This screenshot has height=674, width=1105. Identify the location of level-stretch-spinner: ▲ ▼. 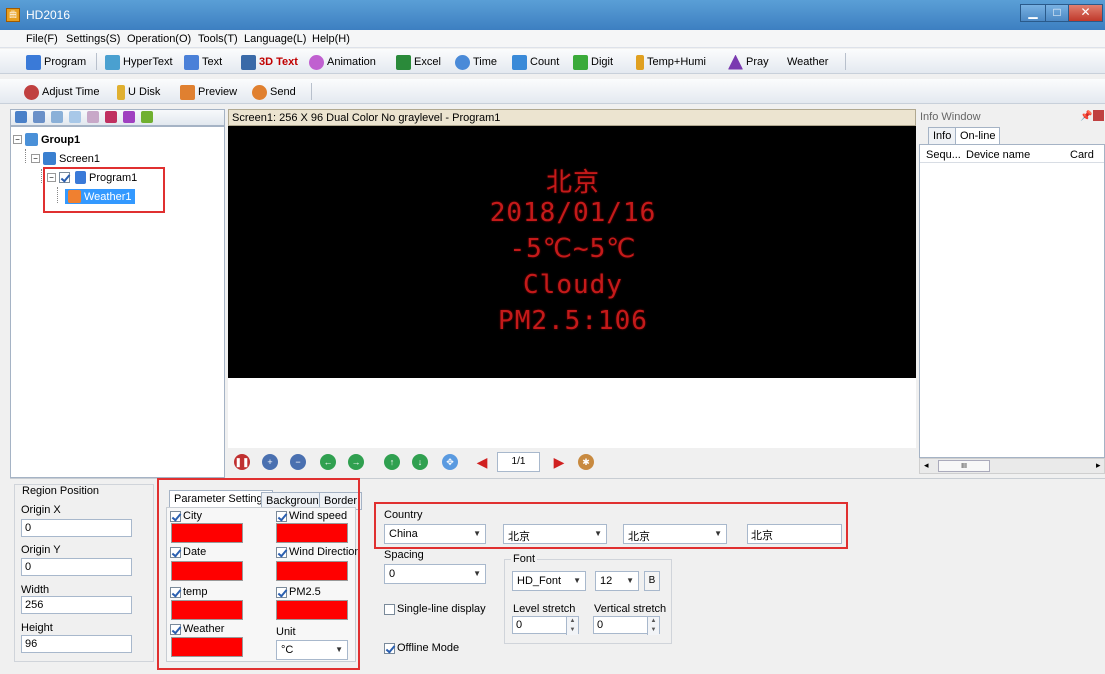
(572, 626).